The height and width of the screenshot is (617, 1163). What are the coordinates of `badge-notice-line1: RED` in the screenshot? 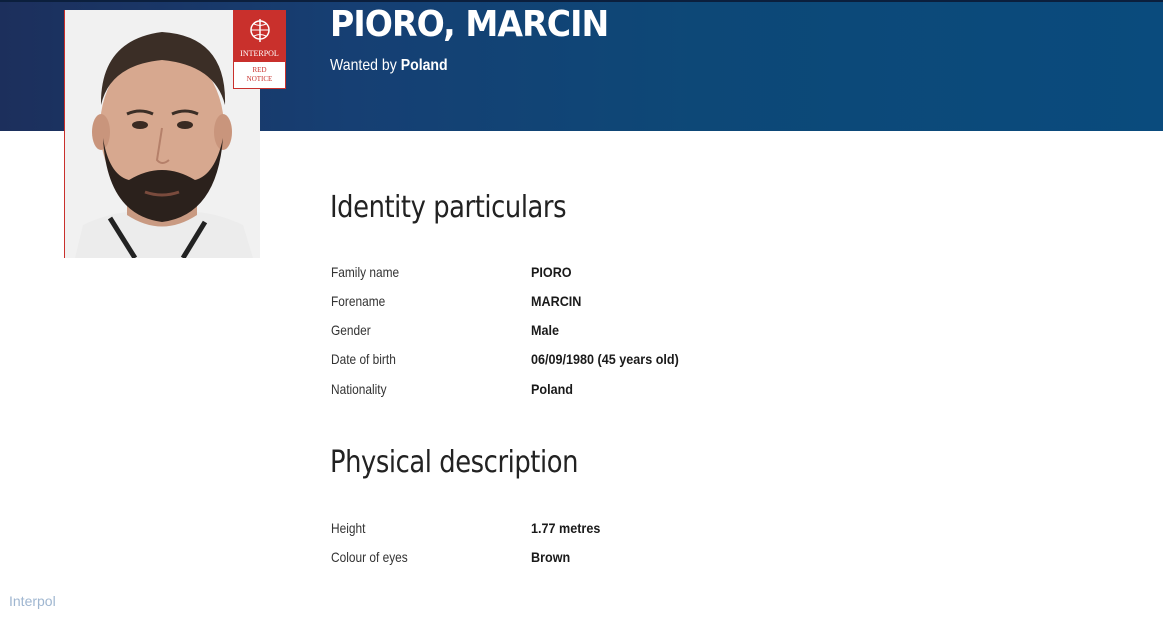 It's located at (259, 70).